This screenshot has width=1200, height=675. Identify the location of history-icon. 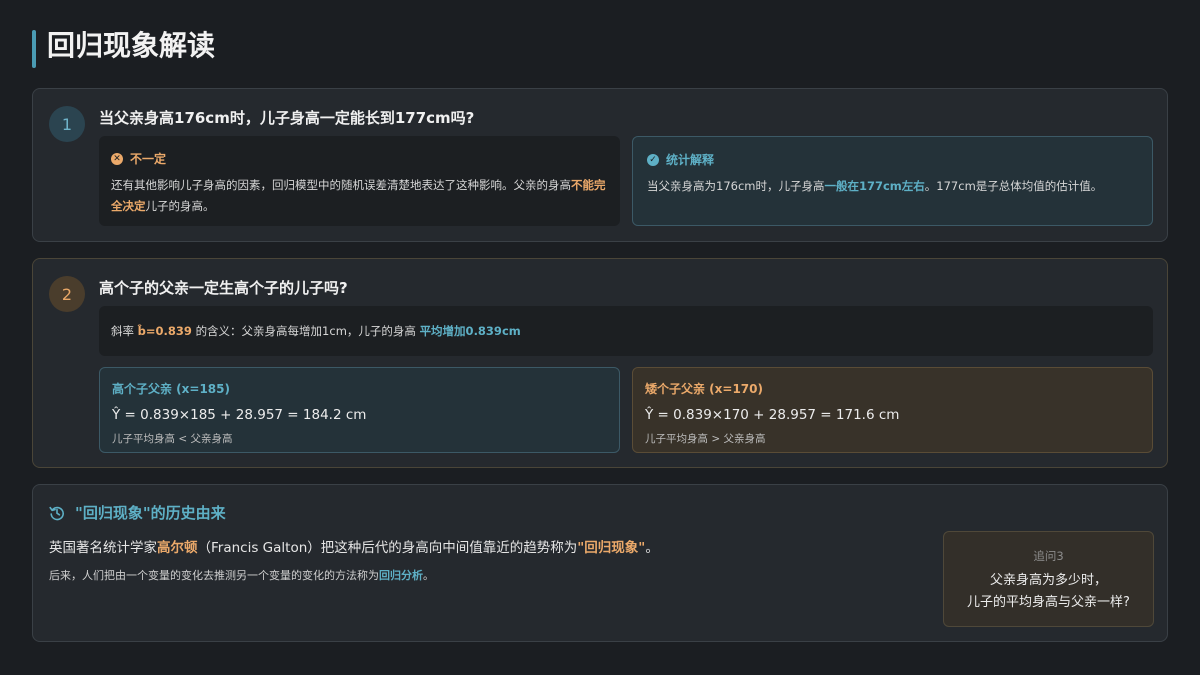
(56, 513).